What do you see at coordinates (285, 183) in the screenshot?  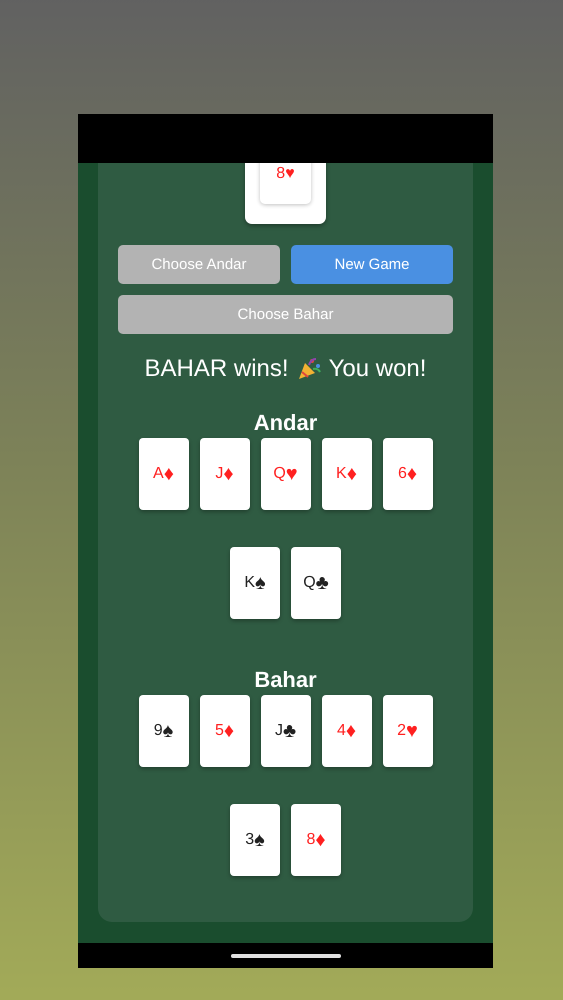 I see `joker-card: 8♥` at bounding box center [285, 183].